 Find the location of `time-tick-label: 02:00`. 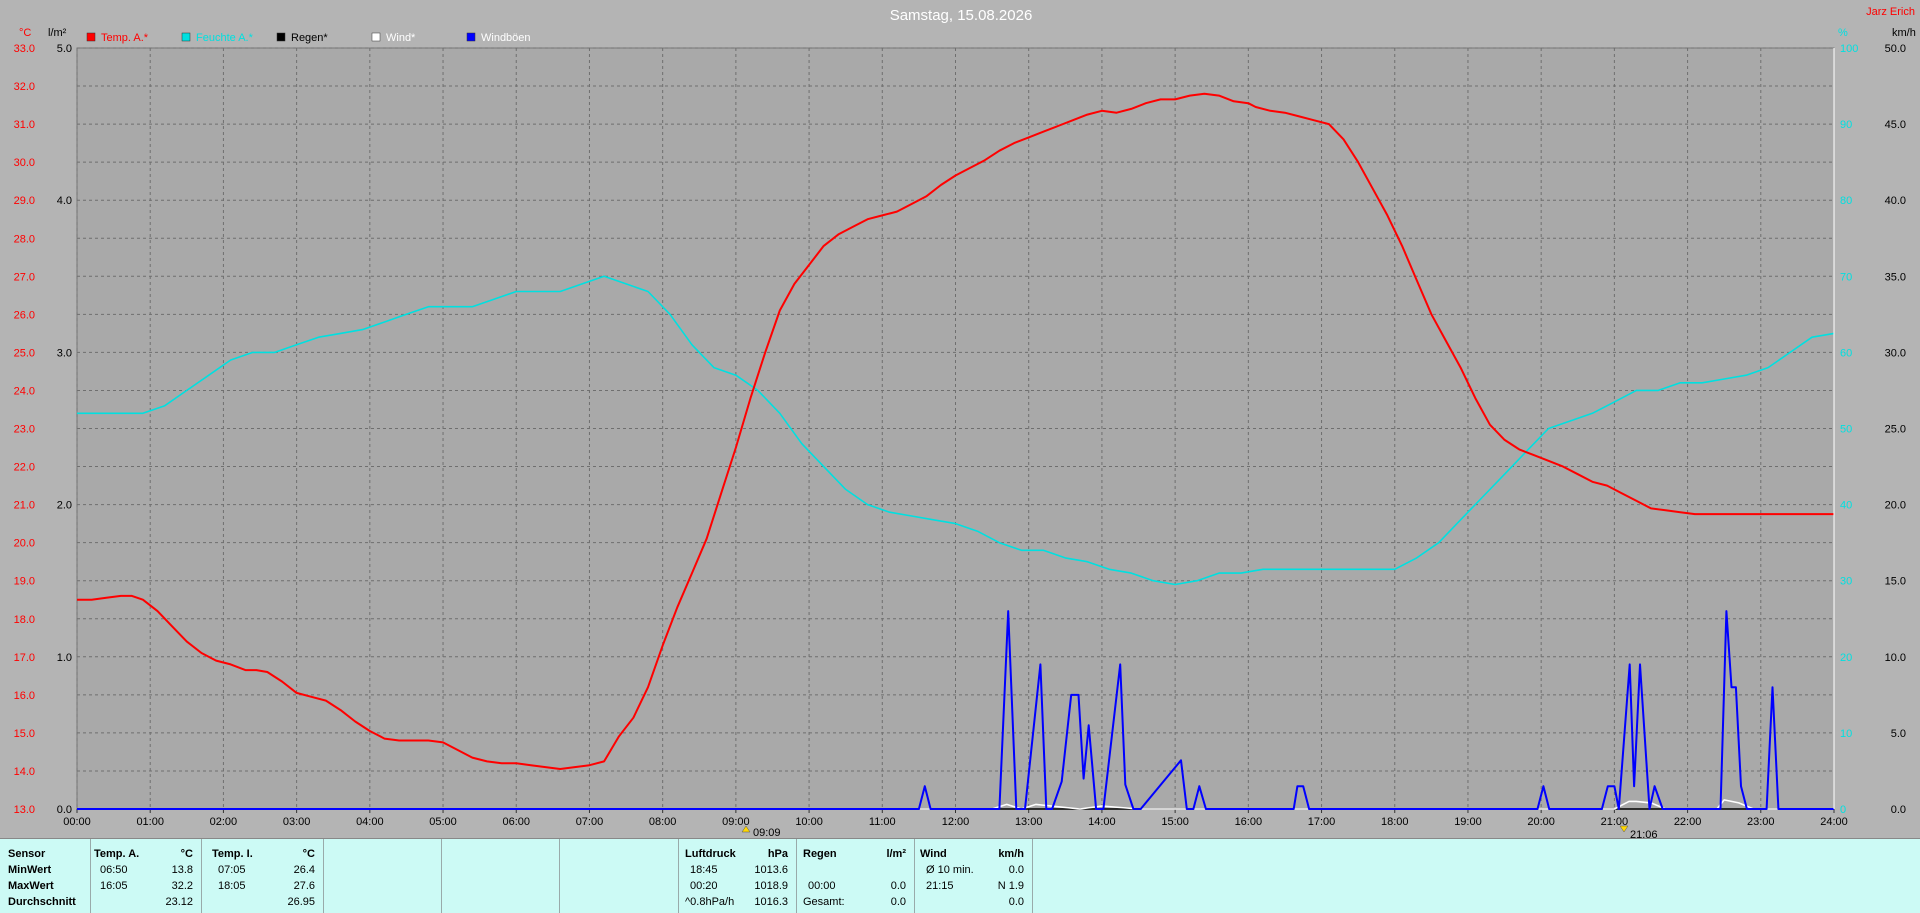

time-tick-label: 02:00 is located at coordinates (224, 822).